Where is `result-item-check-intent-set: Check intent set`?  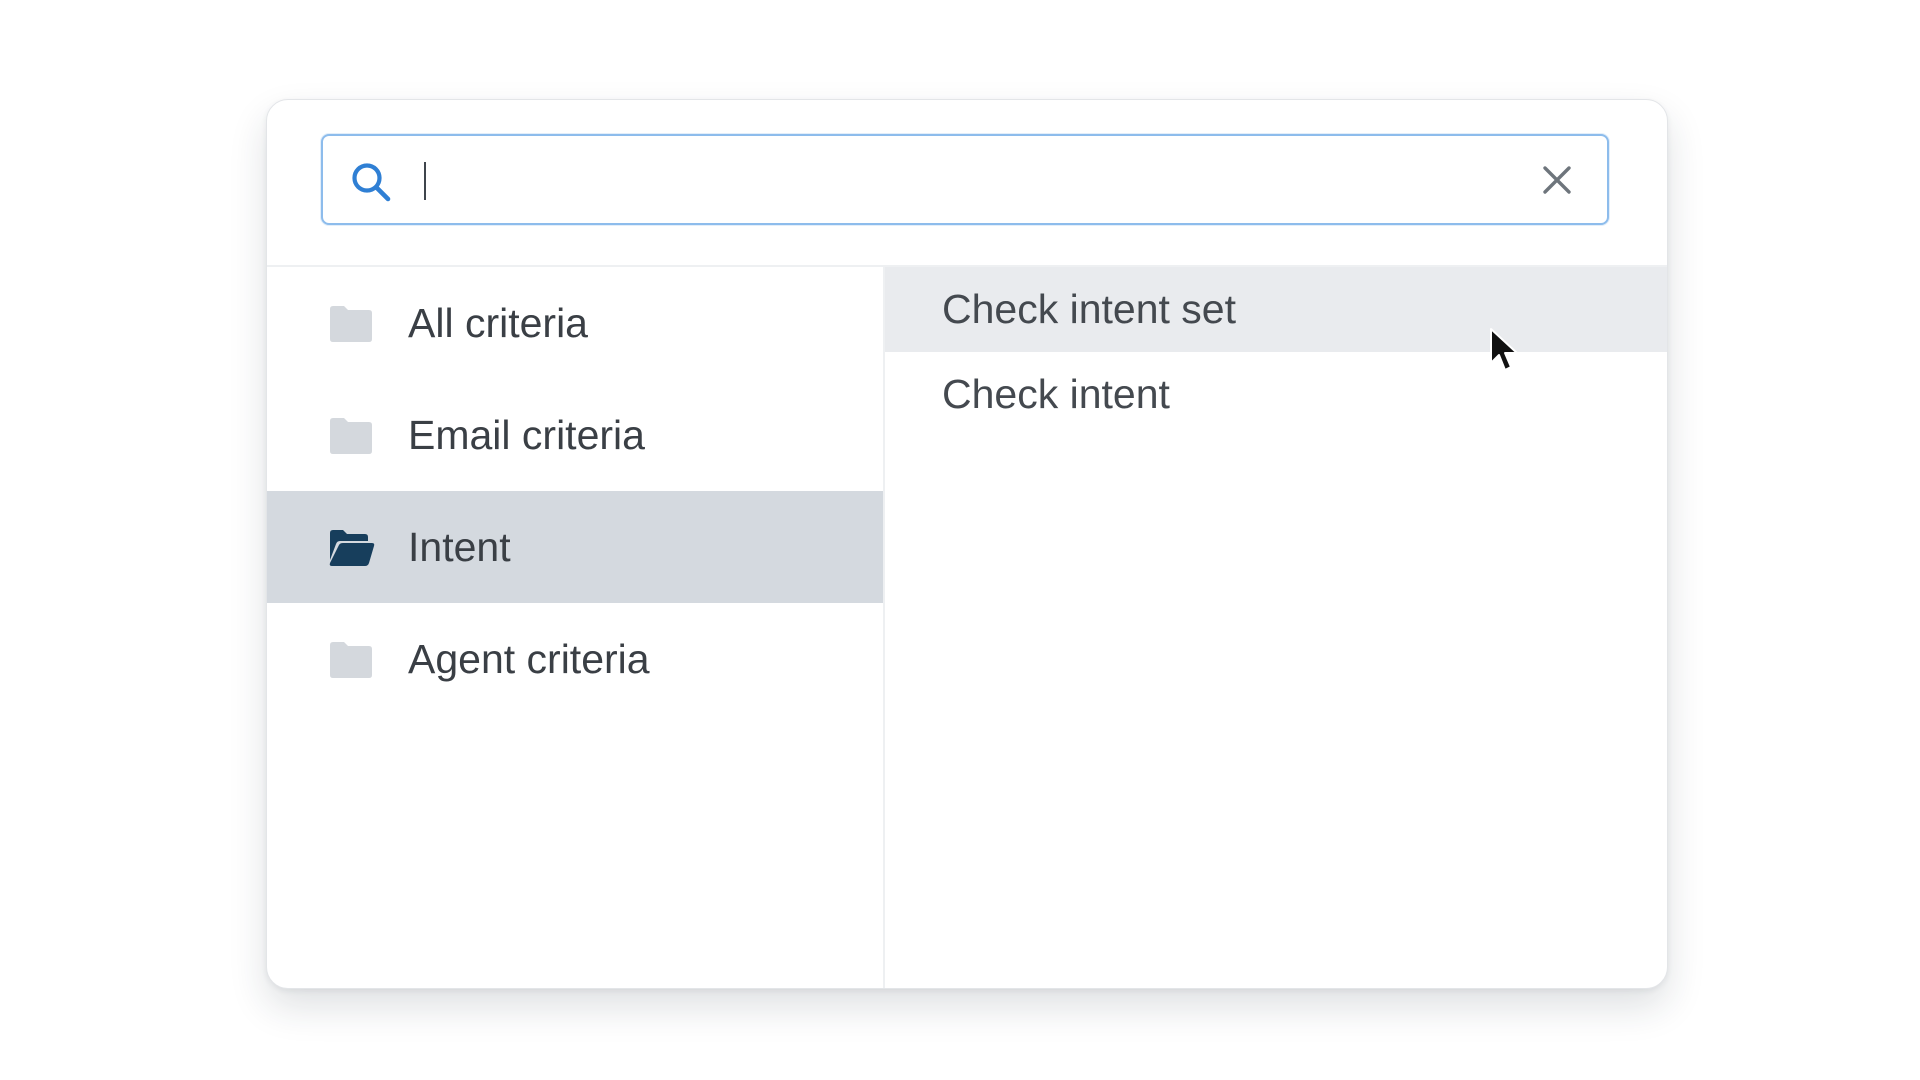
result-item-check-intent-set: Check intent set is located at coordinates (1276, 309).